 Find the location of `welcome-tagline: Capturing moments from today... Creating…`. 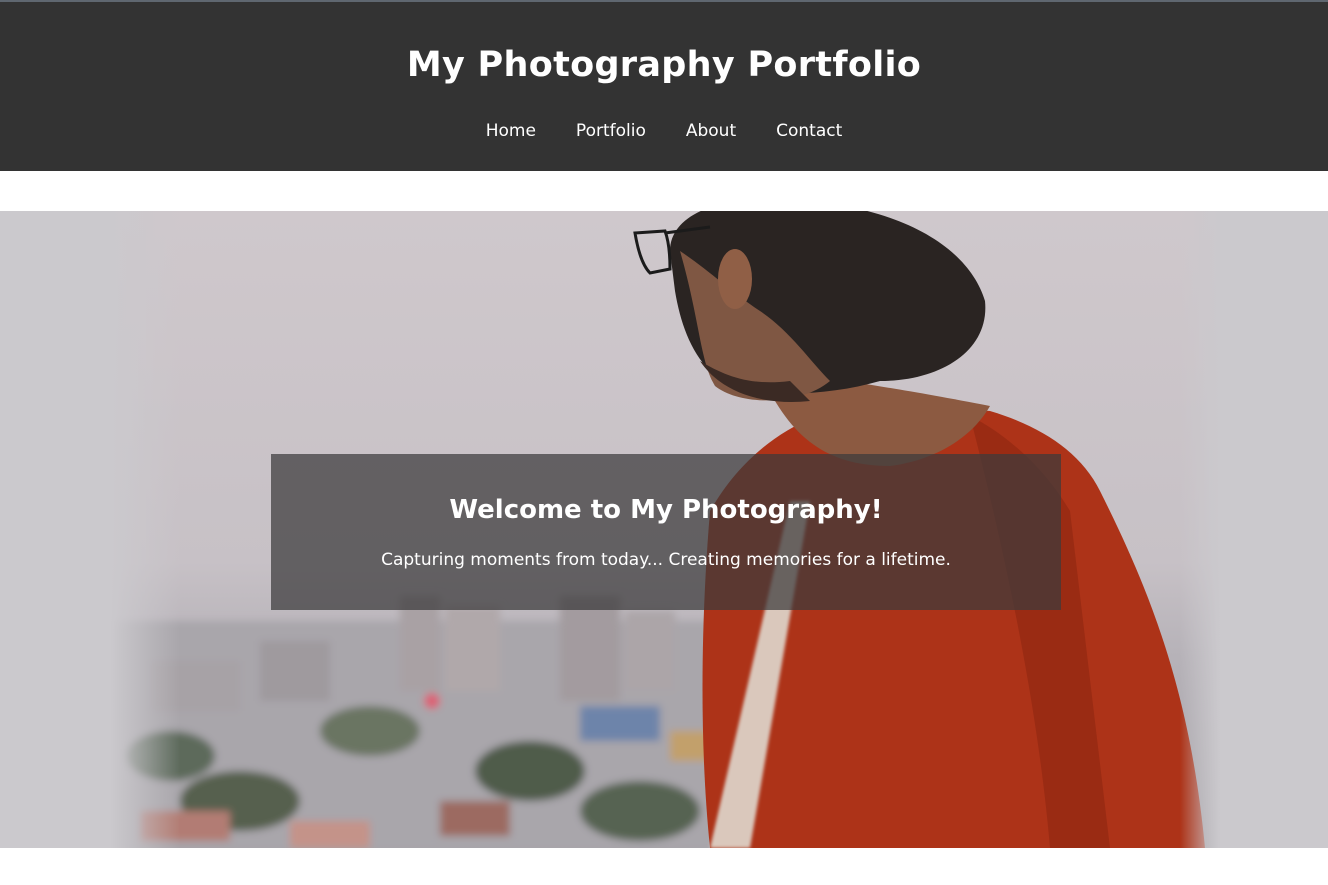

welcome-tagline: Capturing moments from today... Creating… is located at coordinates (666, 560).